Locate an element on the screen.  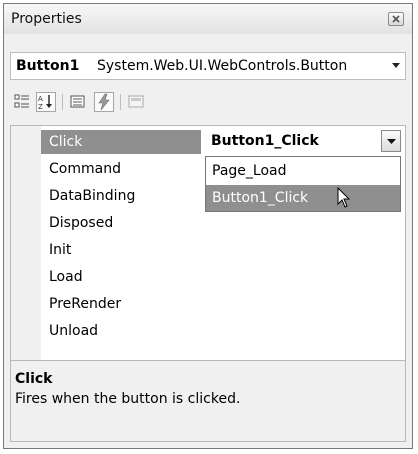
event-row-prerender: PreRender is located at coordinates (121, 304).